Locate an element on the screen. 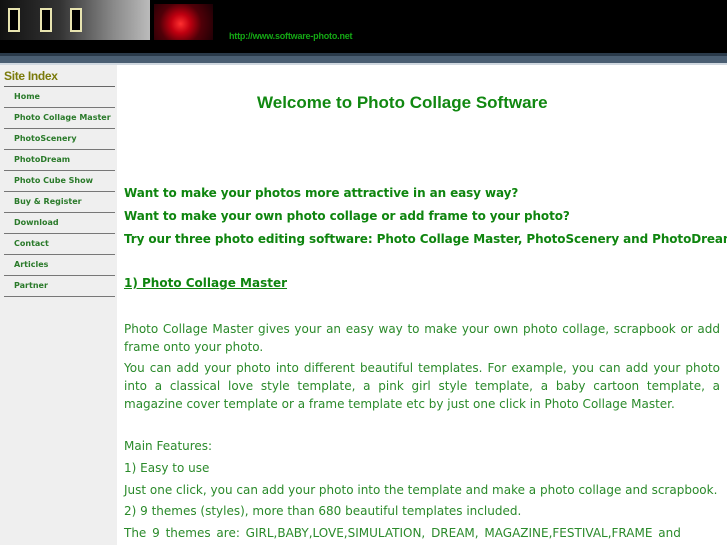 The height and width of the screenshot is (545, 727). sidebar-item-partner: Partner is located at coordinates (59, 286).